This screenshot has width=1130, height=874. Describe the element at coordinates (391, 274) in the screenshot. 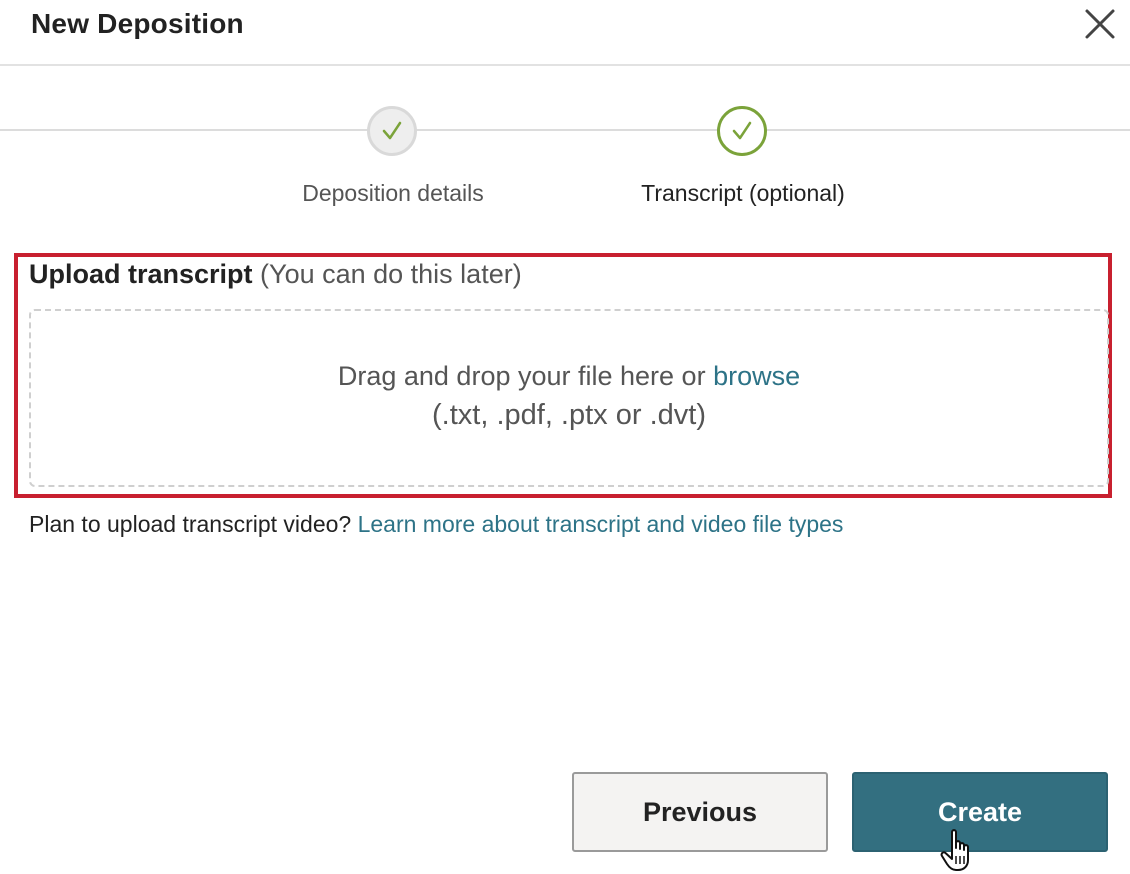

I see `upload-heading-note: (You can do this later)` at that location.